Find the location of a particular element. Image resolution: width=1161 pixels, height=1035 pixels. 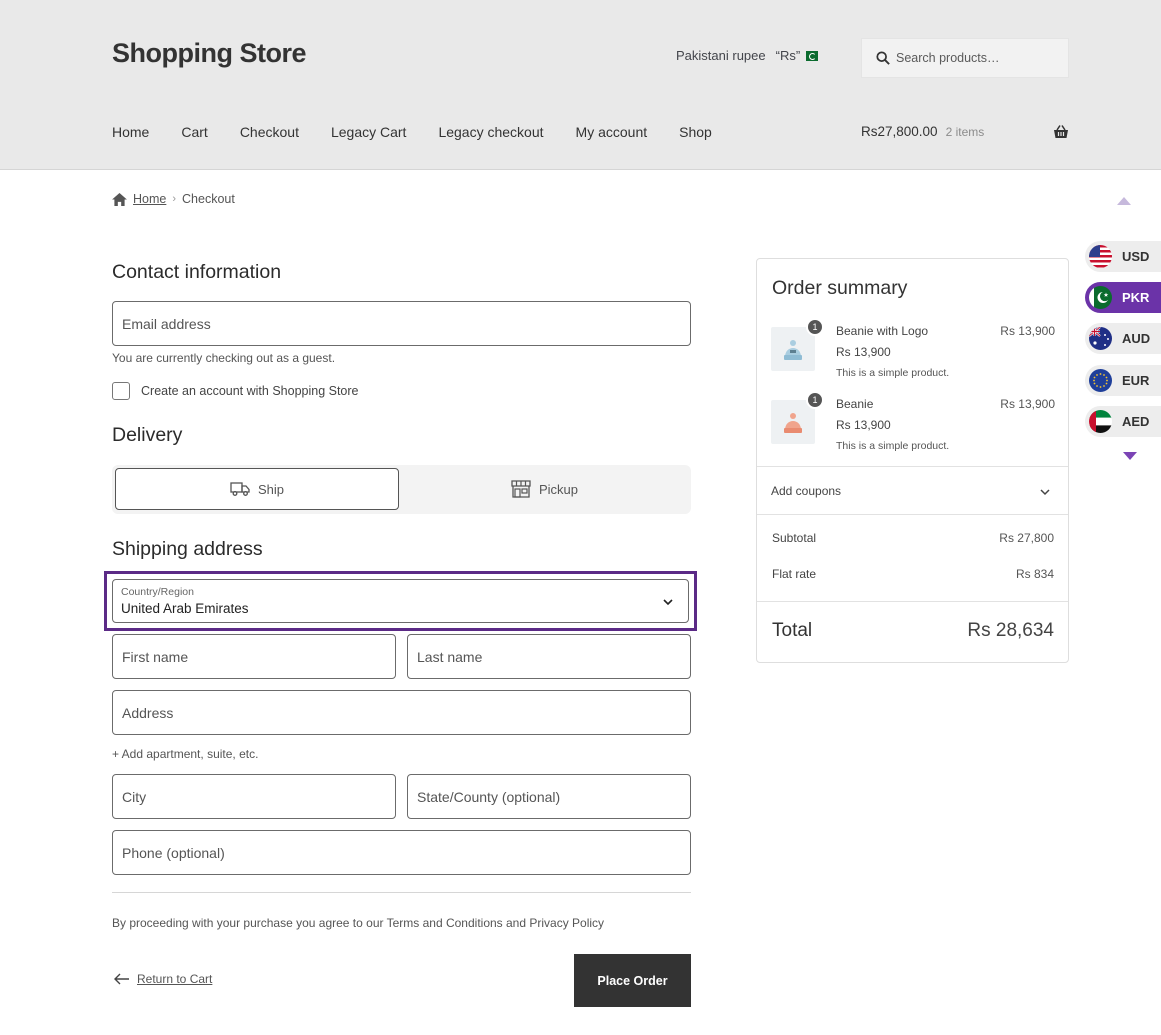

add-coupons-toggle: Add coupons is located at coordinates (913, 491).